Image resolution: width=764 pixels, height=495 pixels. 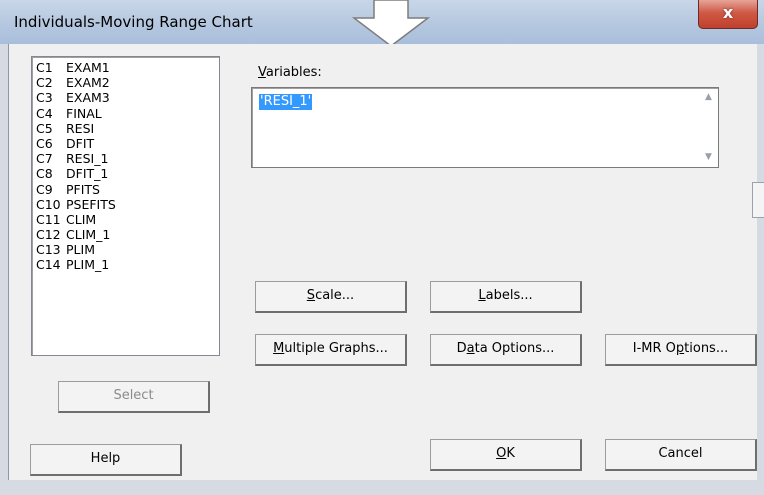 What do you see at coordinates (44, 113) in the screenshot?
I see `column-code: C4` at bounding box center [44, 113].